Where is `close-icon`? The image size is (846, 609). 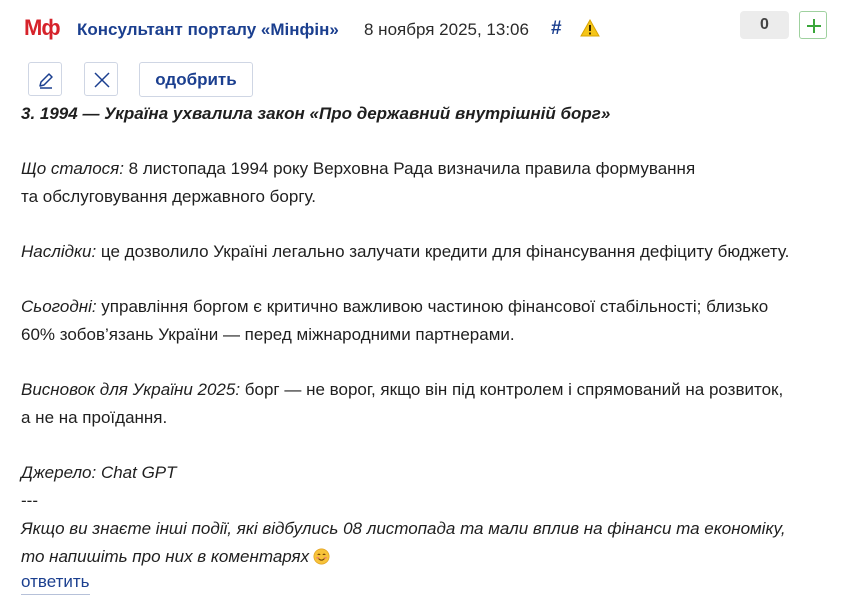
close-icon is located at coordinates (102, 80).